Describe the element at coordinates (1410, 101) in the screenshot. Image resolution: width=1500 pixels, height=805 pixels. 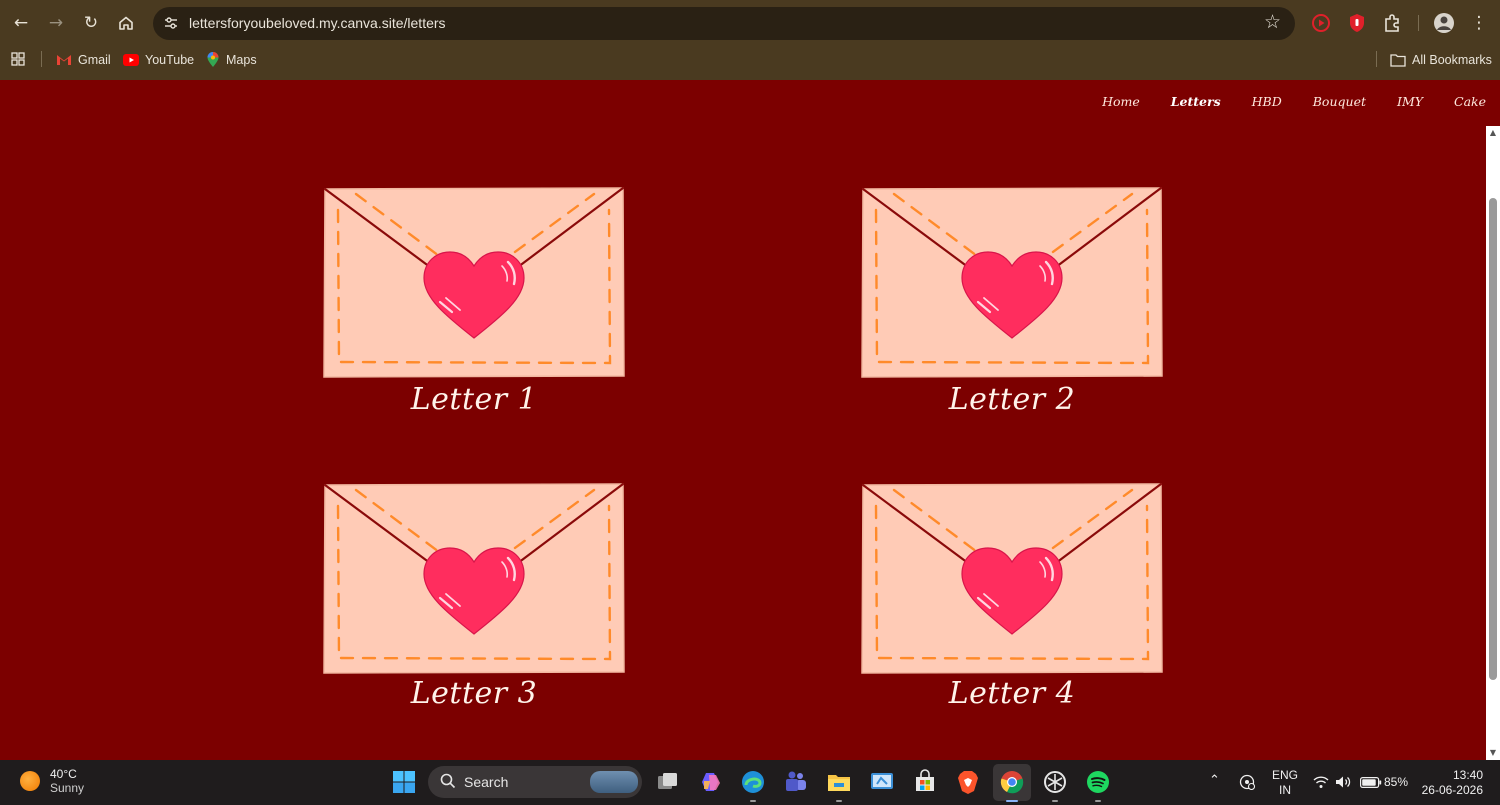
I see `nav-imy: IMY` at that location.